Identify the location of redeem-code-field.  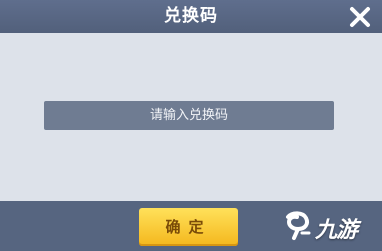
(189, 115).